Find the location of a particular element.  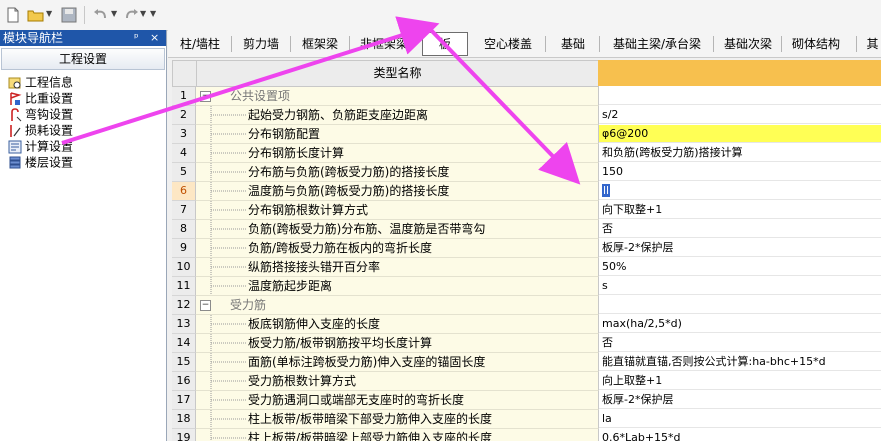

tab-other: 其 is located at coordinates (872, 44).